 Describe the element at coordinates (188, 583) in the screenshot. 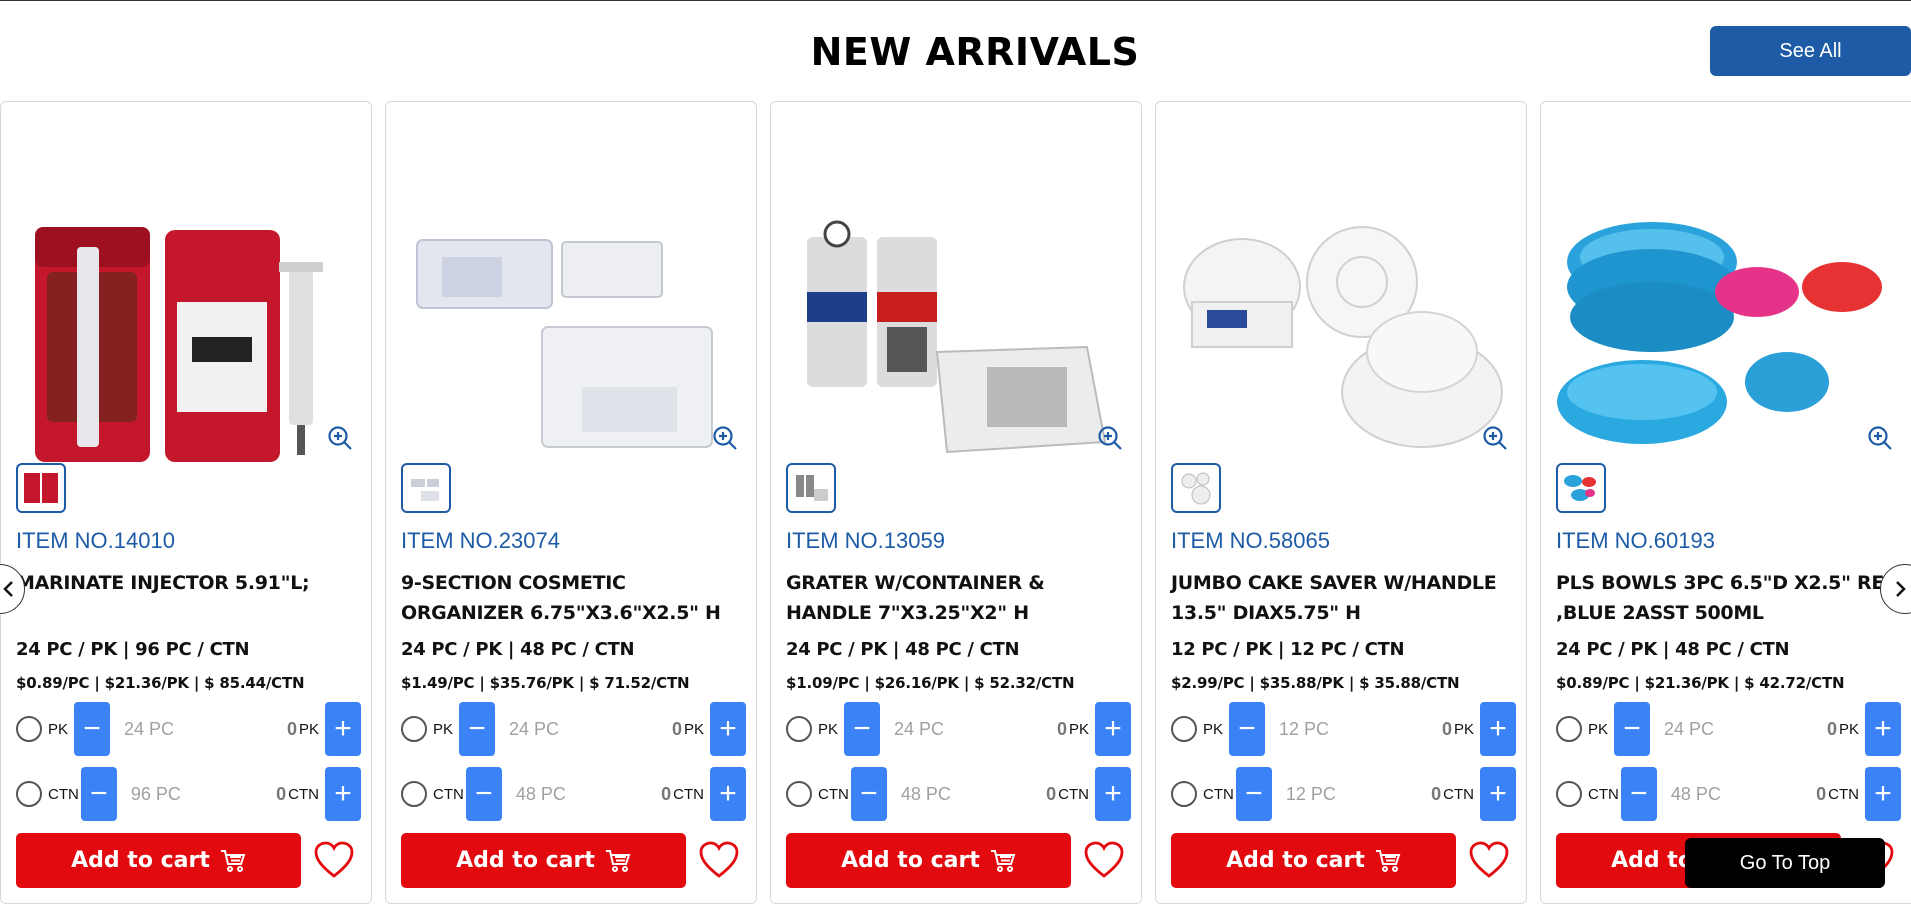

I see `product-name: MARINATE INJECTOR 5.91"L;` at that location.